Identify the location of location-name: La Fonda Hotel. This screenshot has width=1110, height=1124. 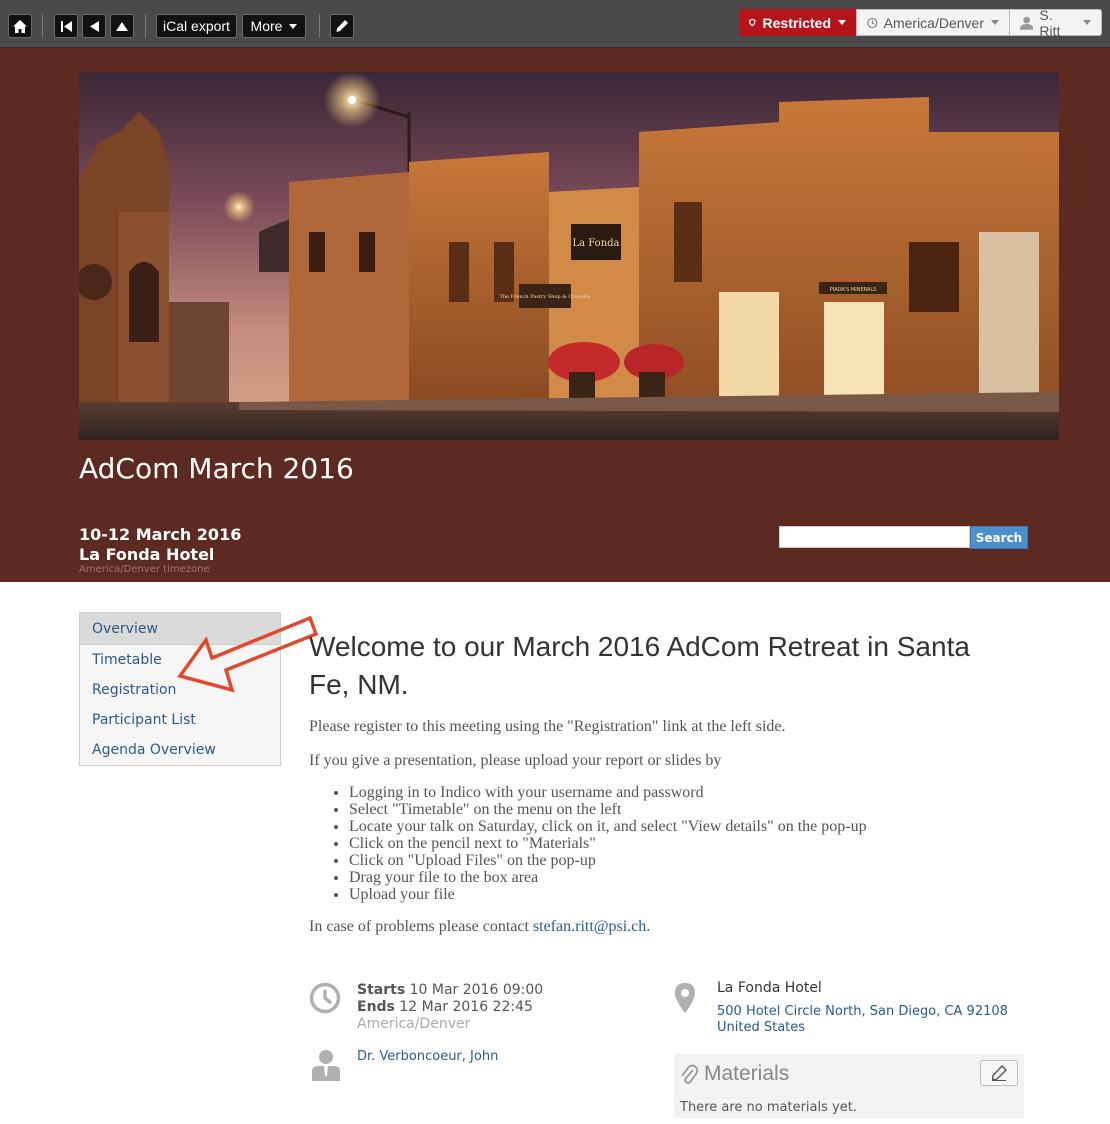
(769, 988).